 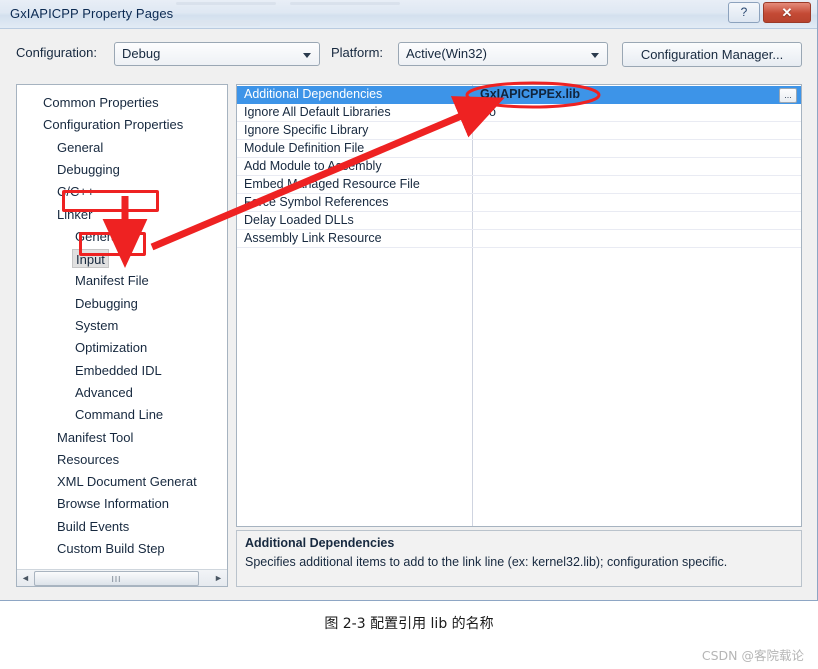 What do you see at coordinates (76, 191) in the screenshot?
I see `tree-item-c-c: C/C++` at bounding box center [76, 191].